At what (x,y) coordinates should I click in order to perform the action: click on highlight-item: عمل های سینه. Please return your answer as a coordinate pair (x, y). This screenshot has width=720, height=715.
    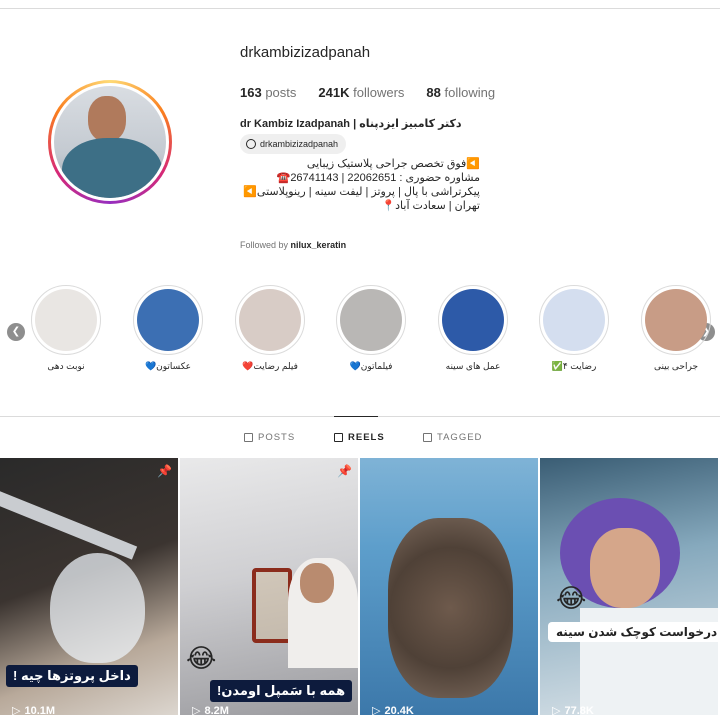
    Looking at the image, I should click on (473, 328).